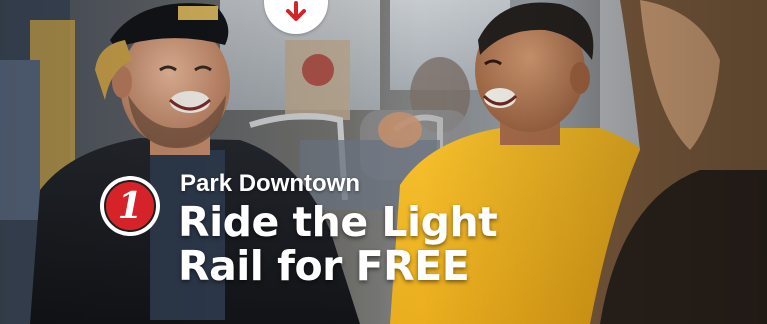 This screenshot has height=324, width=767. I want to click on arrow-down-icon, so click(296, 14).